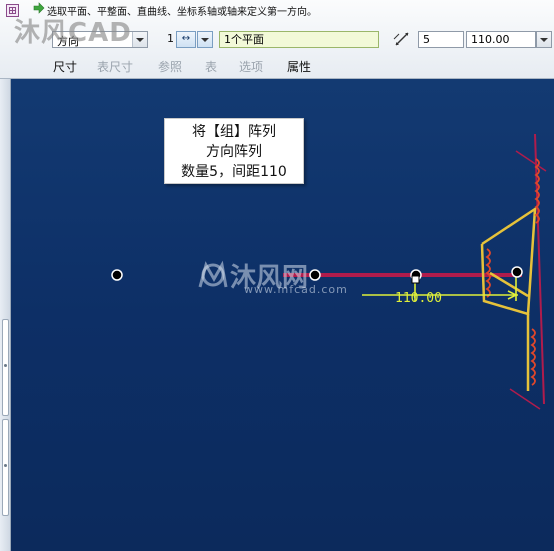 This screenshot has width=554, height=551. Describe the element at coordinates (65, 66) in the screenshot. I see `tab-dimensions: 尺寸` at that location.